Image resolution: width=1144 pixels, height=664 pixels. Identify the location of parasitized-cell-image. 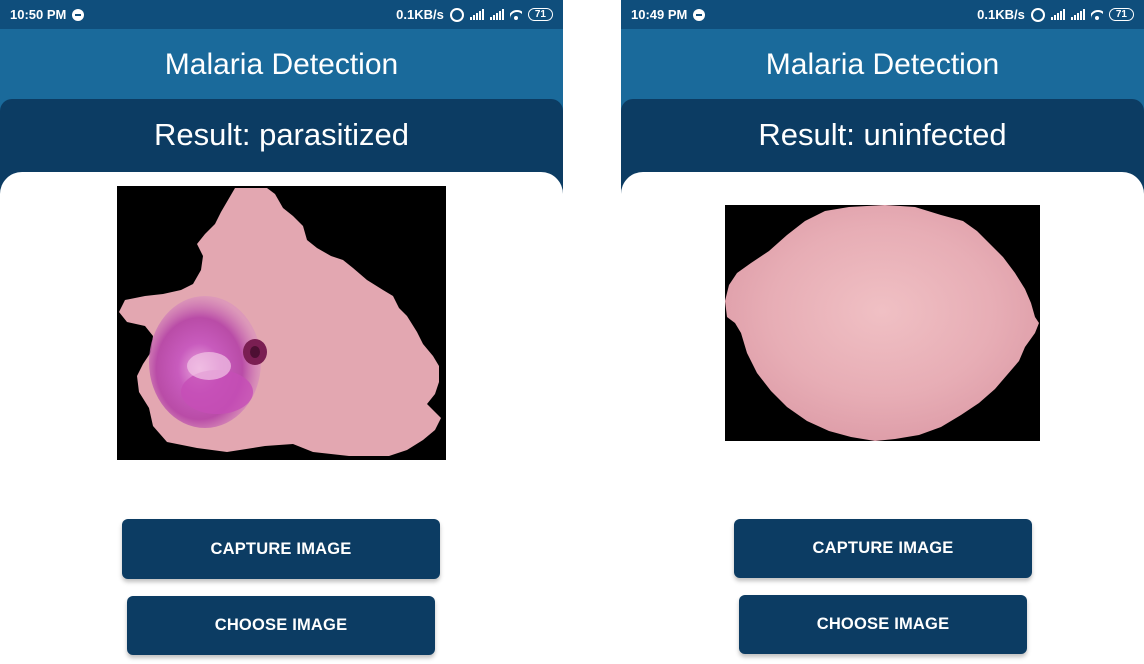
(281, 323).